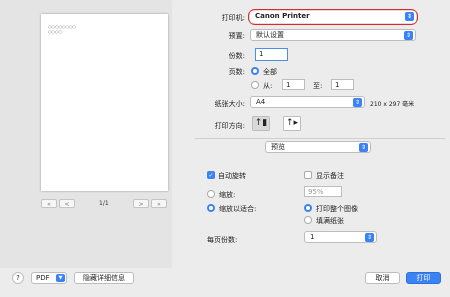 This screenshot has height=297, width=450. I want to click on presets-value: 默认设置, so click(270, 35).